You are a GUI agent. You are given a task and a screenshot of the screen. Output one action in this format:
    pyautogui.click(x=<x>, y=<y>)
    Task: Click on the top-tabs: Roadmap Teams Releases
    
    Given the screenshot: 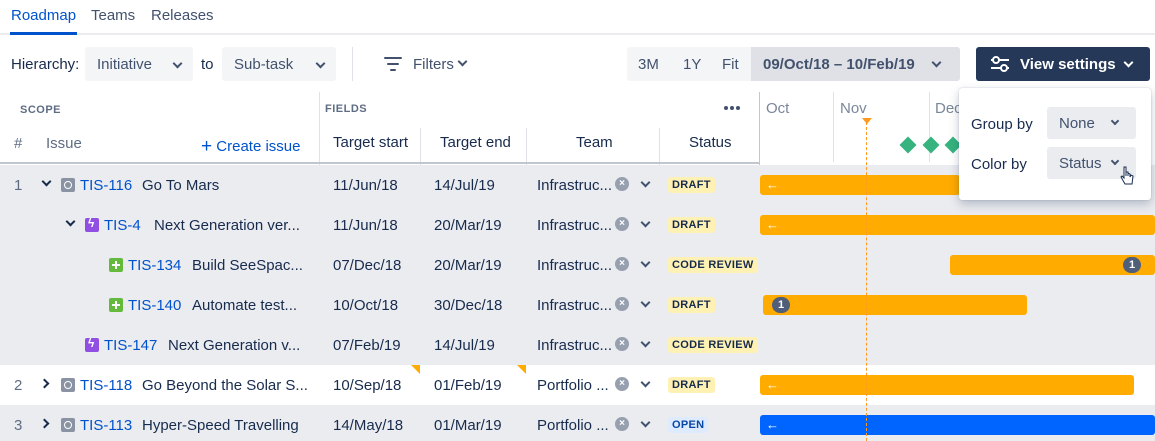 What is the action you would take?
    pyautogui.click(x=577, y=17)
    